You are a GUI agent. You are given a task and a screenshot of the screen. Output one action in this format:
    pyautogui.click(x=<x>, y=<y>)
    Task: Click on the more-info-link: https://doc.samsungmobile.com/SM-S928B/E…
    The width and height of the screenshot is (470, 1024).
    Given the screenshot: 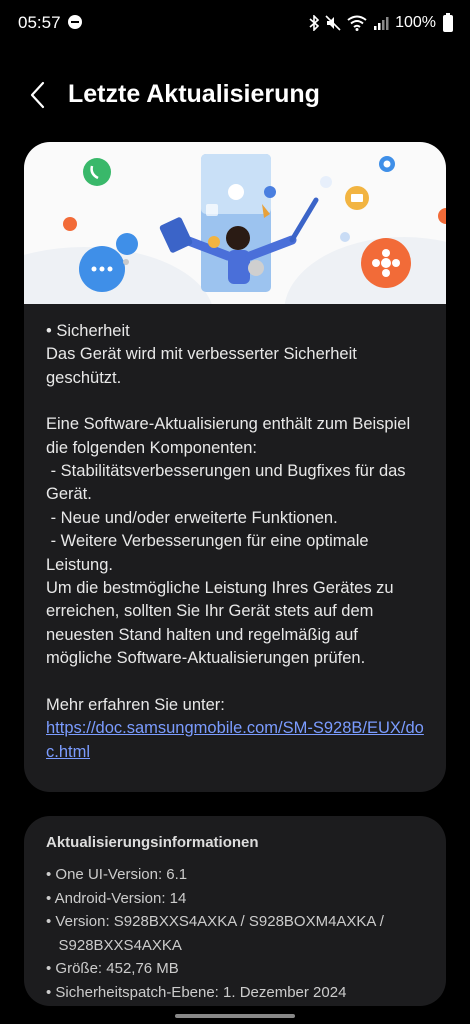 What is the action you would take?
    pyautogui.click(x=235, y=739)
    